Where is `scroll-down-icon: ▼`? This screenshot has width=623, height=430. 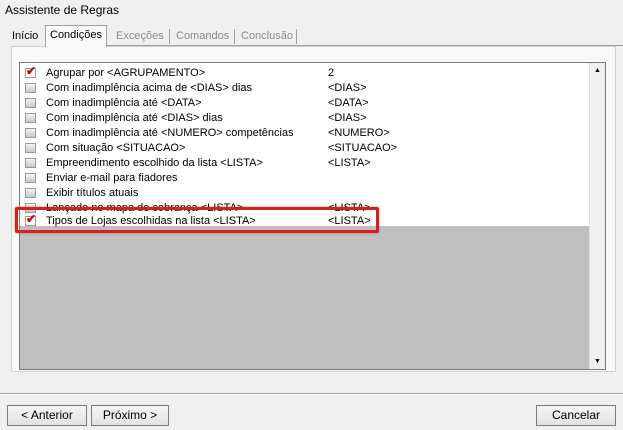
scroll-down-icon: ▼ is located at coordinates (597, 361).